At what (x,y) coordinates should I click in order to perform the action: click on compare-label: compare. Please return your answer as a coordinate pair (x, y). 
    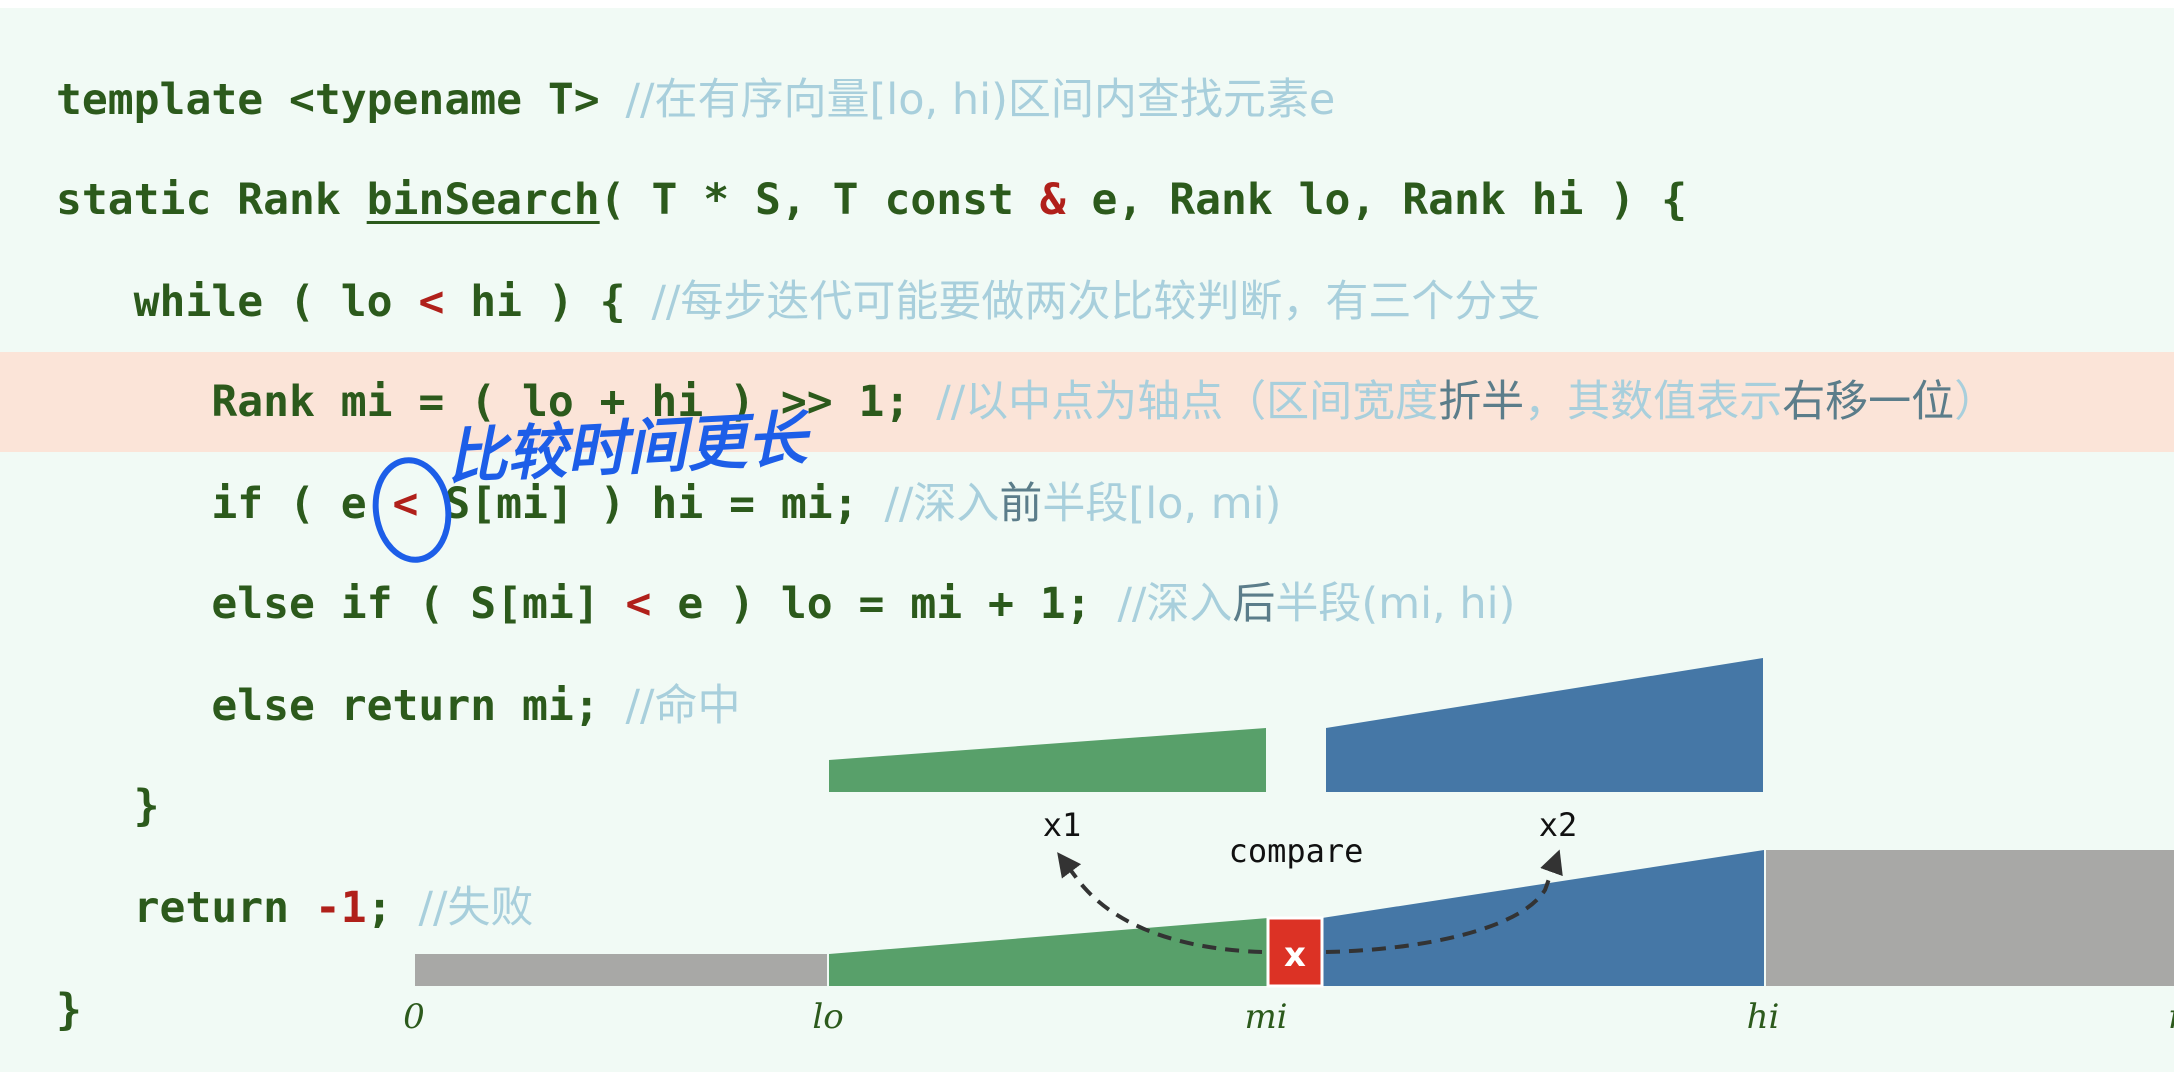
    Looking at the image, I should click on (1296, 851).